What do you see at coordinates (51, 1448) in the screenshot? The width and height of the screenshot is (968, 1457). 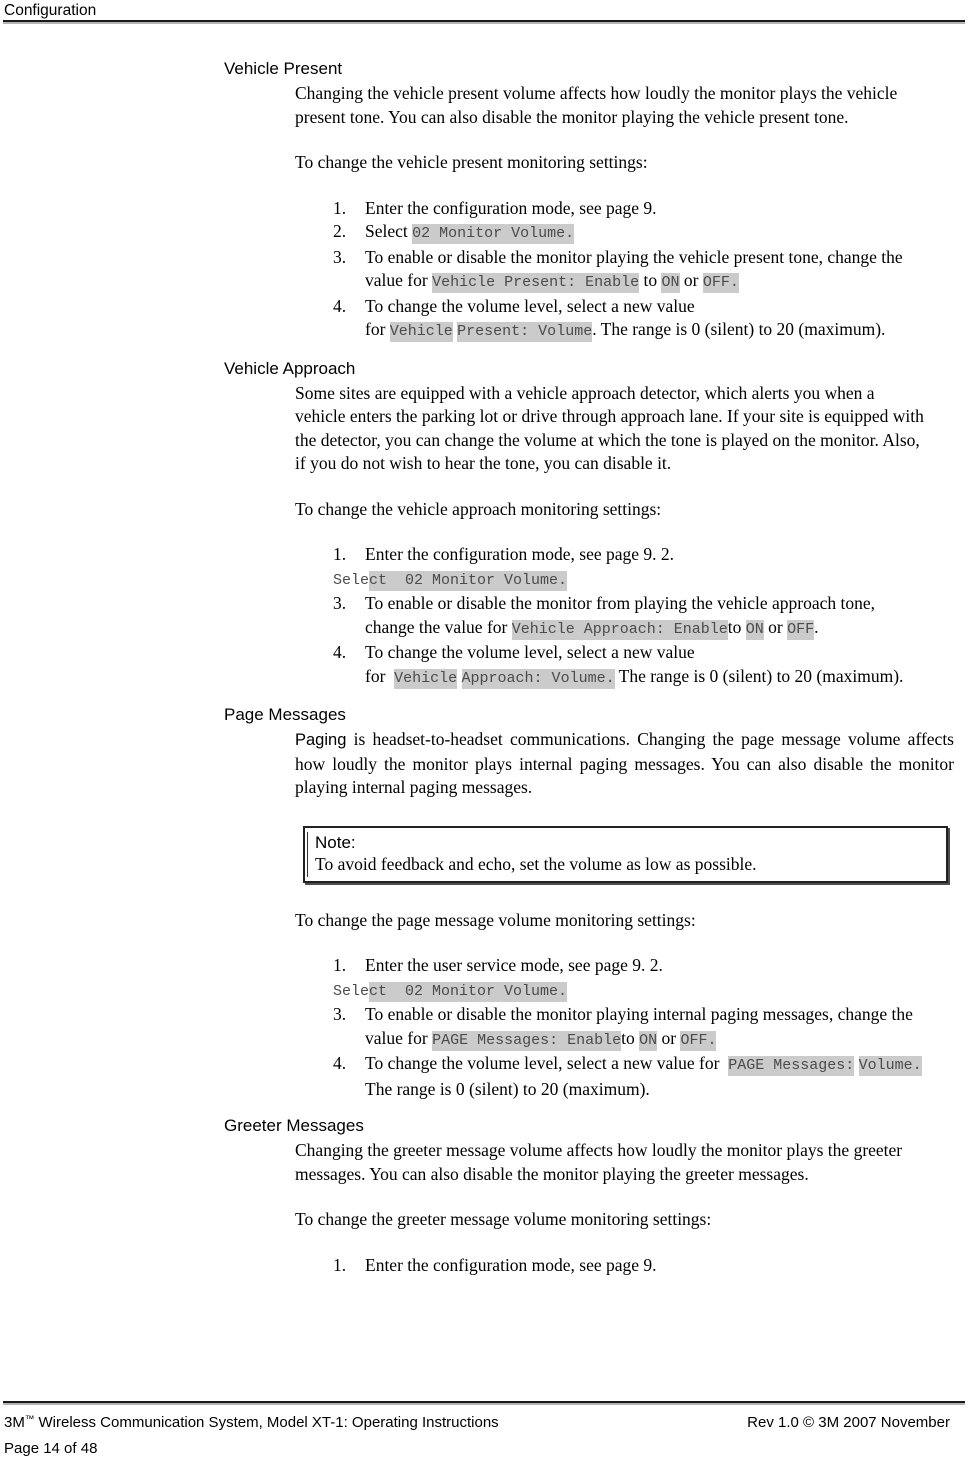 I see `footer-page-number: Page 14 of 48` at bounding box center [51, 1448].